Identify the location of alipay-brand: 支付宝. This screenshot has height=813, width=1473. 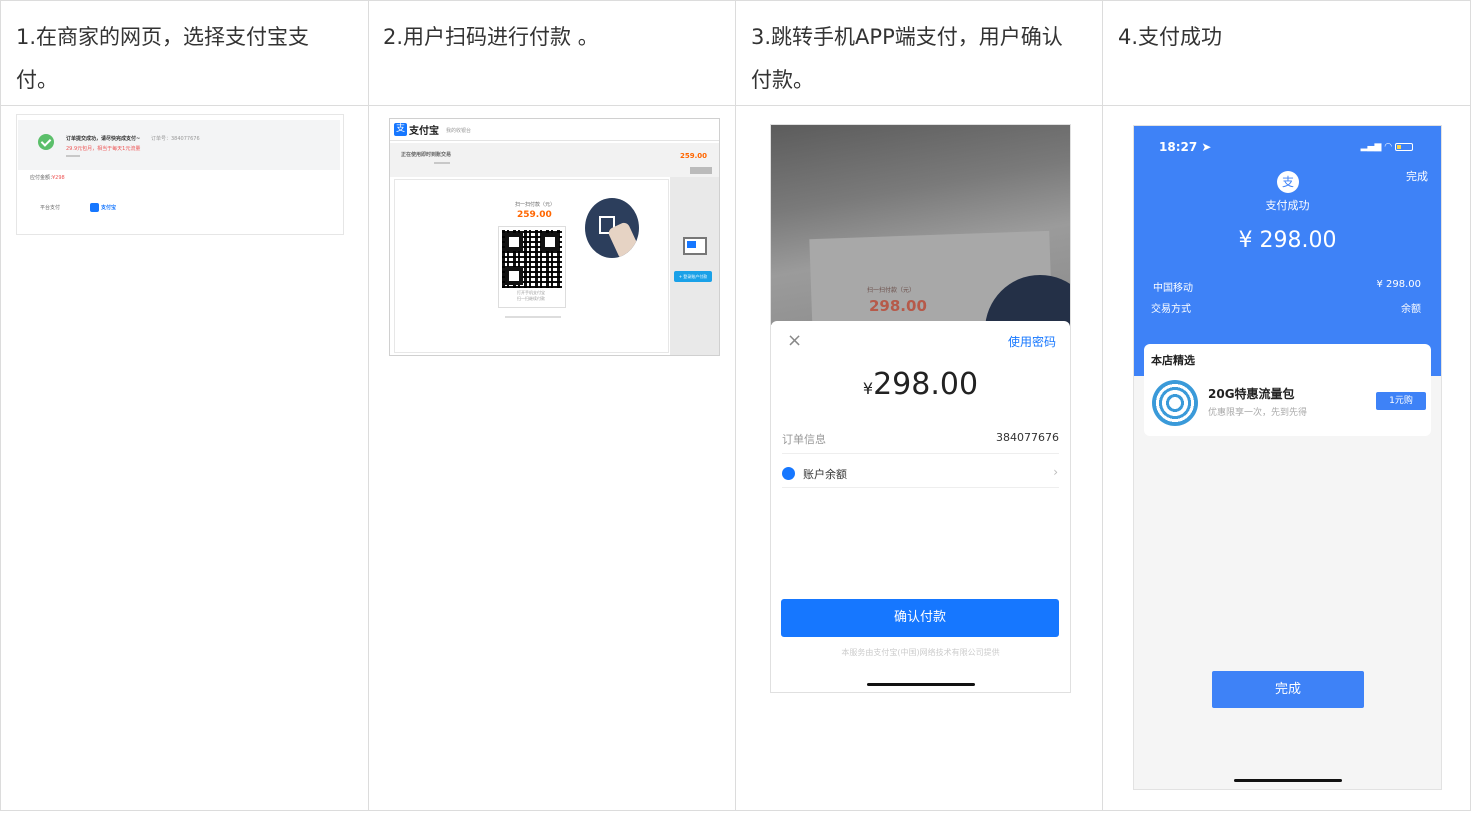
(424, 131).